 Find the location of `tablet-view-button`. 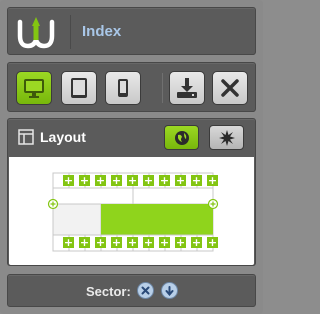

tablet-view-button is located at coordinates (79, 88).